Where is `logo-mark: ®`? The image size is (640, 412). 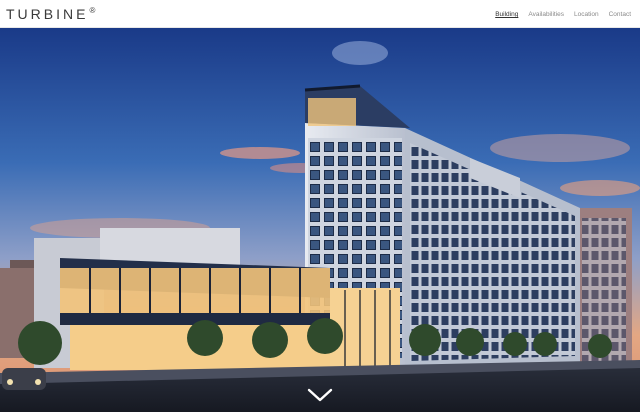
logo-mark: ® is located at coordinates (92, 10).